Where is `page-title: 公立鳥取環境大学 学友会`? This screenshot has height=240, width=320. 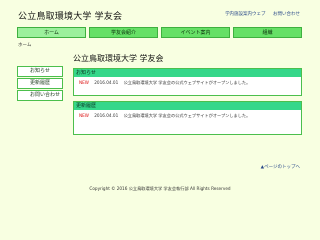 page-title: 公立鳥取環境大学 学友会 is located at coordinates (118, 58).